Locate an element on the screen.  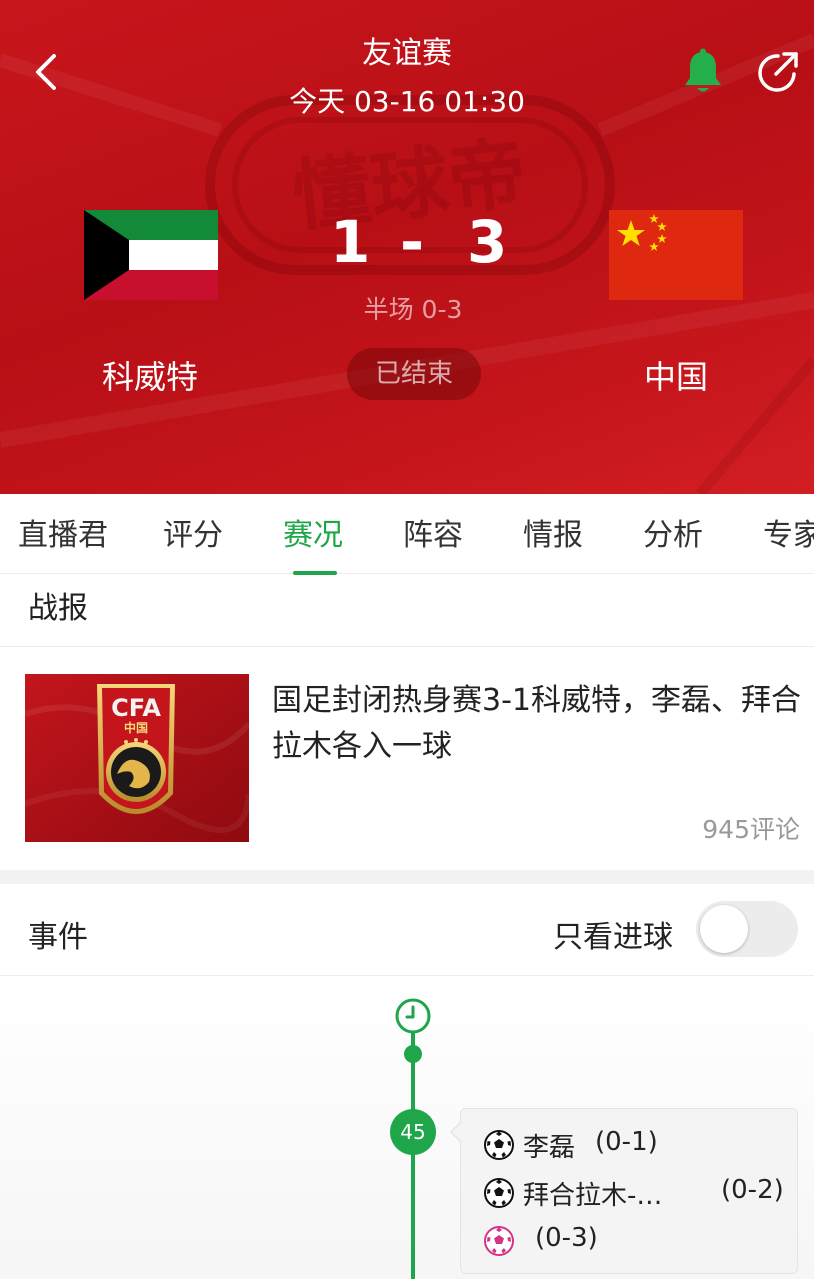
event-score: (0-3) is located at coordinates (566, 1238).